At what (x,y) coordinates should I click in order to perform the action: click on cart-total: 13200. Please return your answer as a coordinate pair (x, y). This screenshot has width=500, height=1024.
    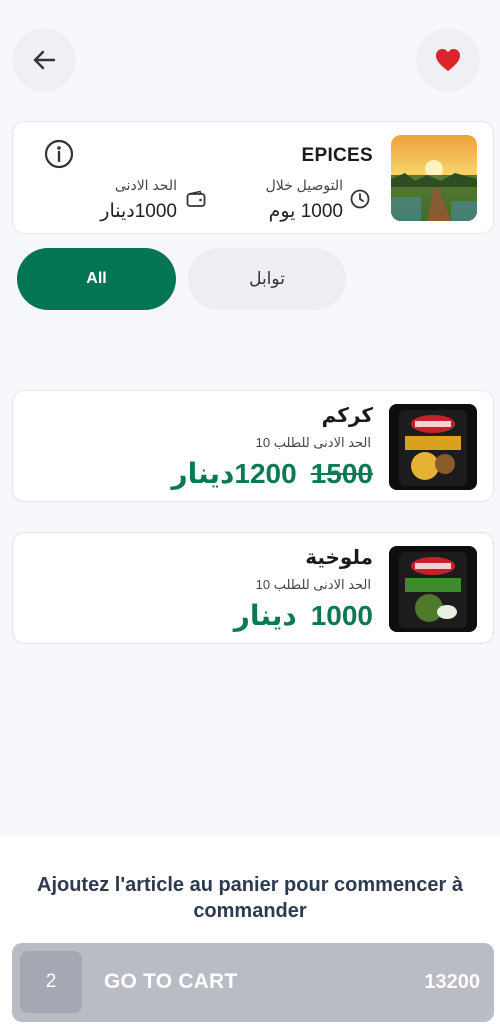
    Looking at the image, I should click on (452, 982).